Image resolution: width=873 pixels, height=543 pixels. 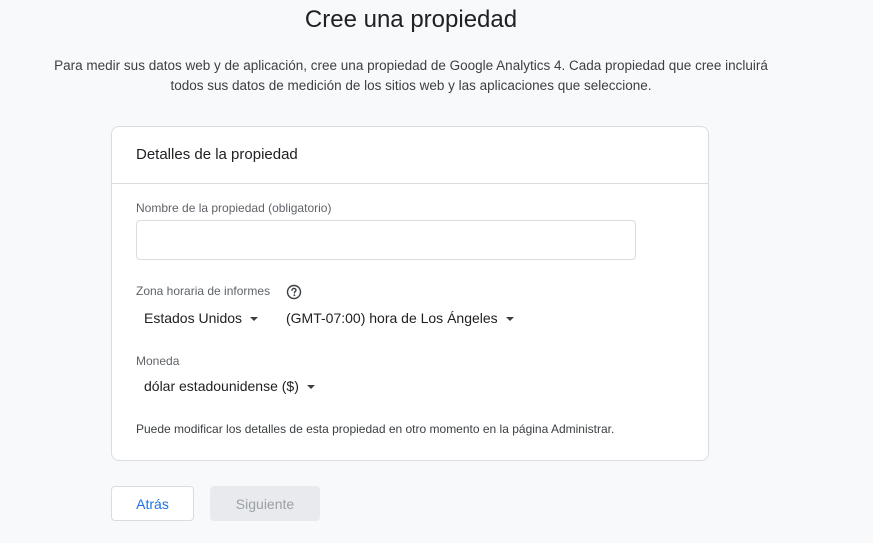 I want to click on currency-label: Moneda, so click(x=158, y=361).